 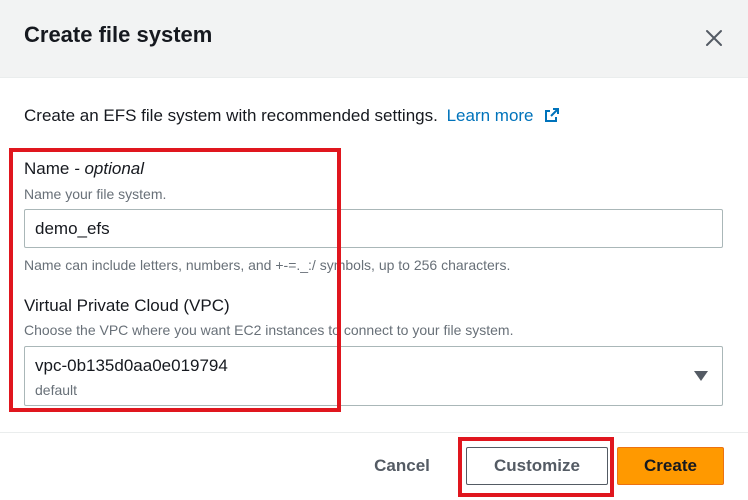 What do you see at coordinates (374, 432) in the screenshot?
I see `footer-divider` at bounding box center [374, 432].